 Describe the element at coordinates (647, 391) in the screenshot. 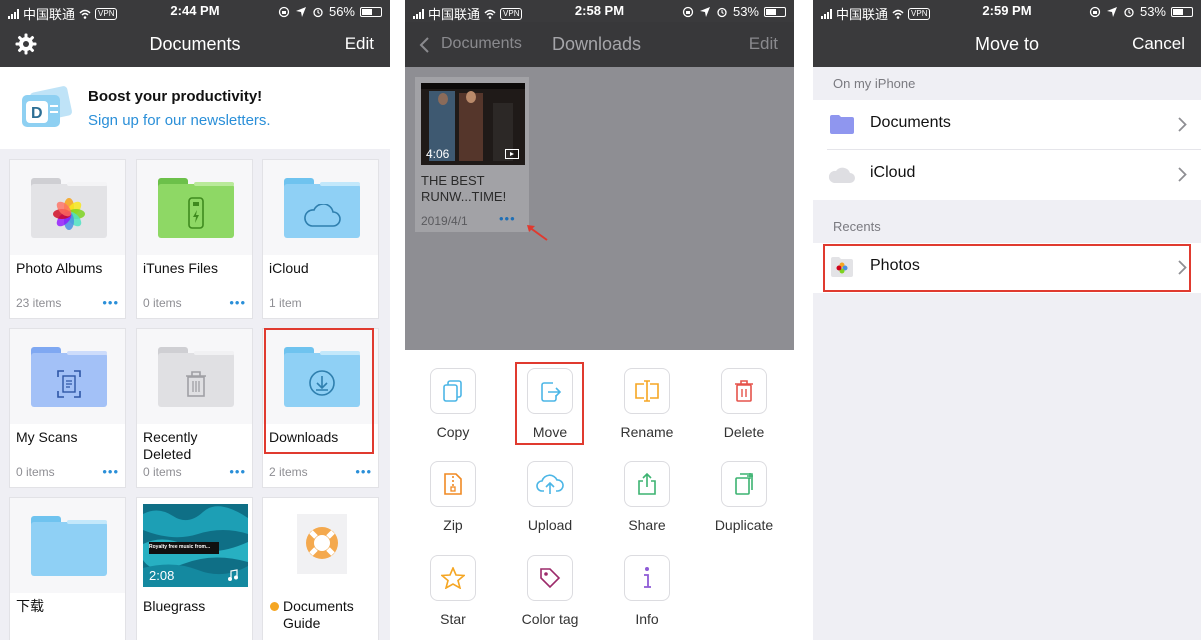

I see `rename-icon` at that location.